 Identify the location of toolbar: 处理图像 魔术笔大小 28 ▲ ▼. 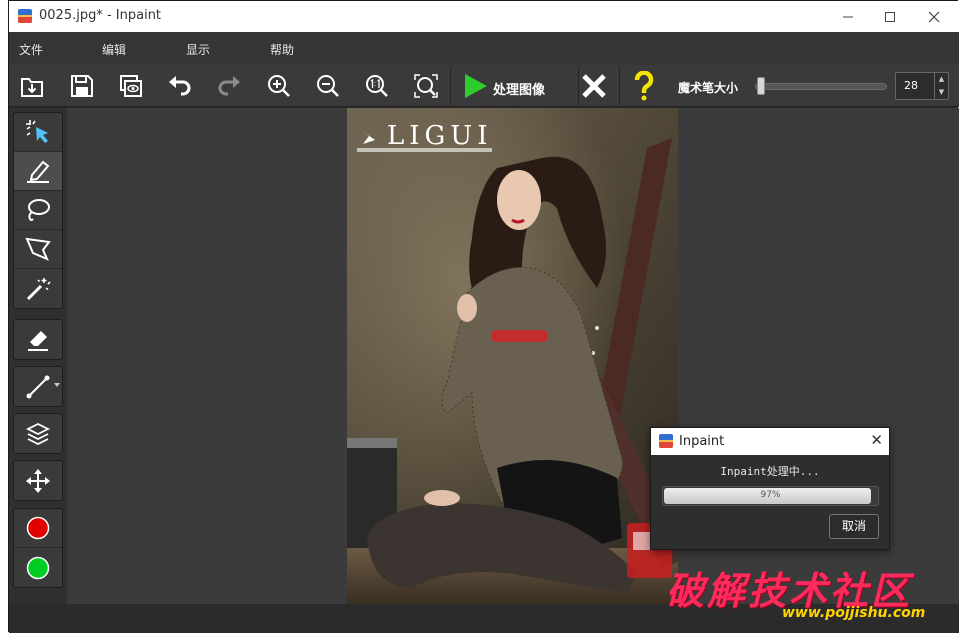
(484, 86).